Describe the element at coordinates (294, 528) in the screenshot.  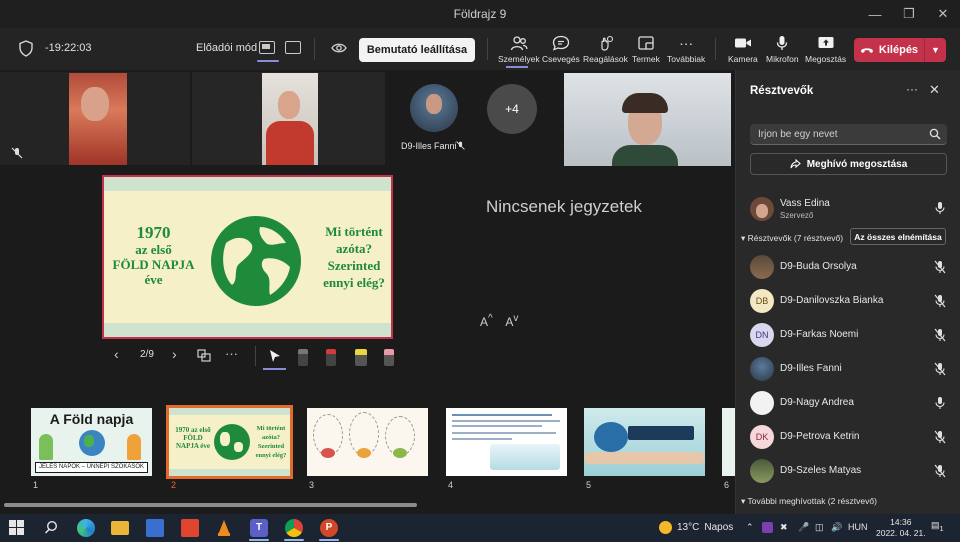
I see `chrome-icon` at that location.